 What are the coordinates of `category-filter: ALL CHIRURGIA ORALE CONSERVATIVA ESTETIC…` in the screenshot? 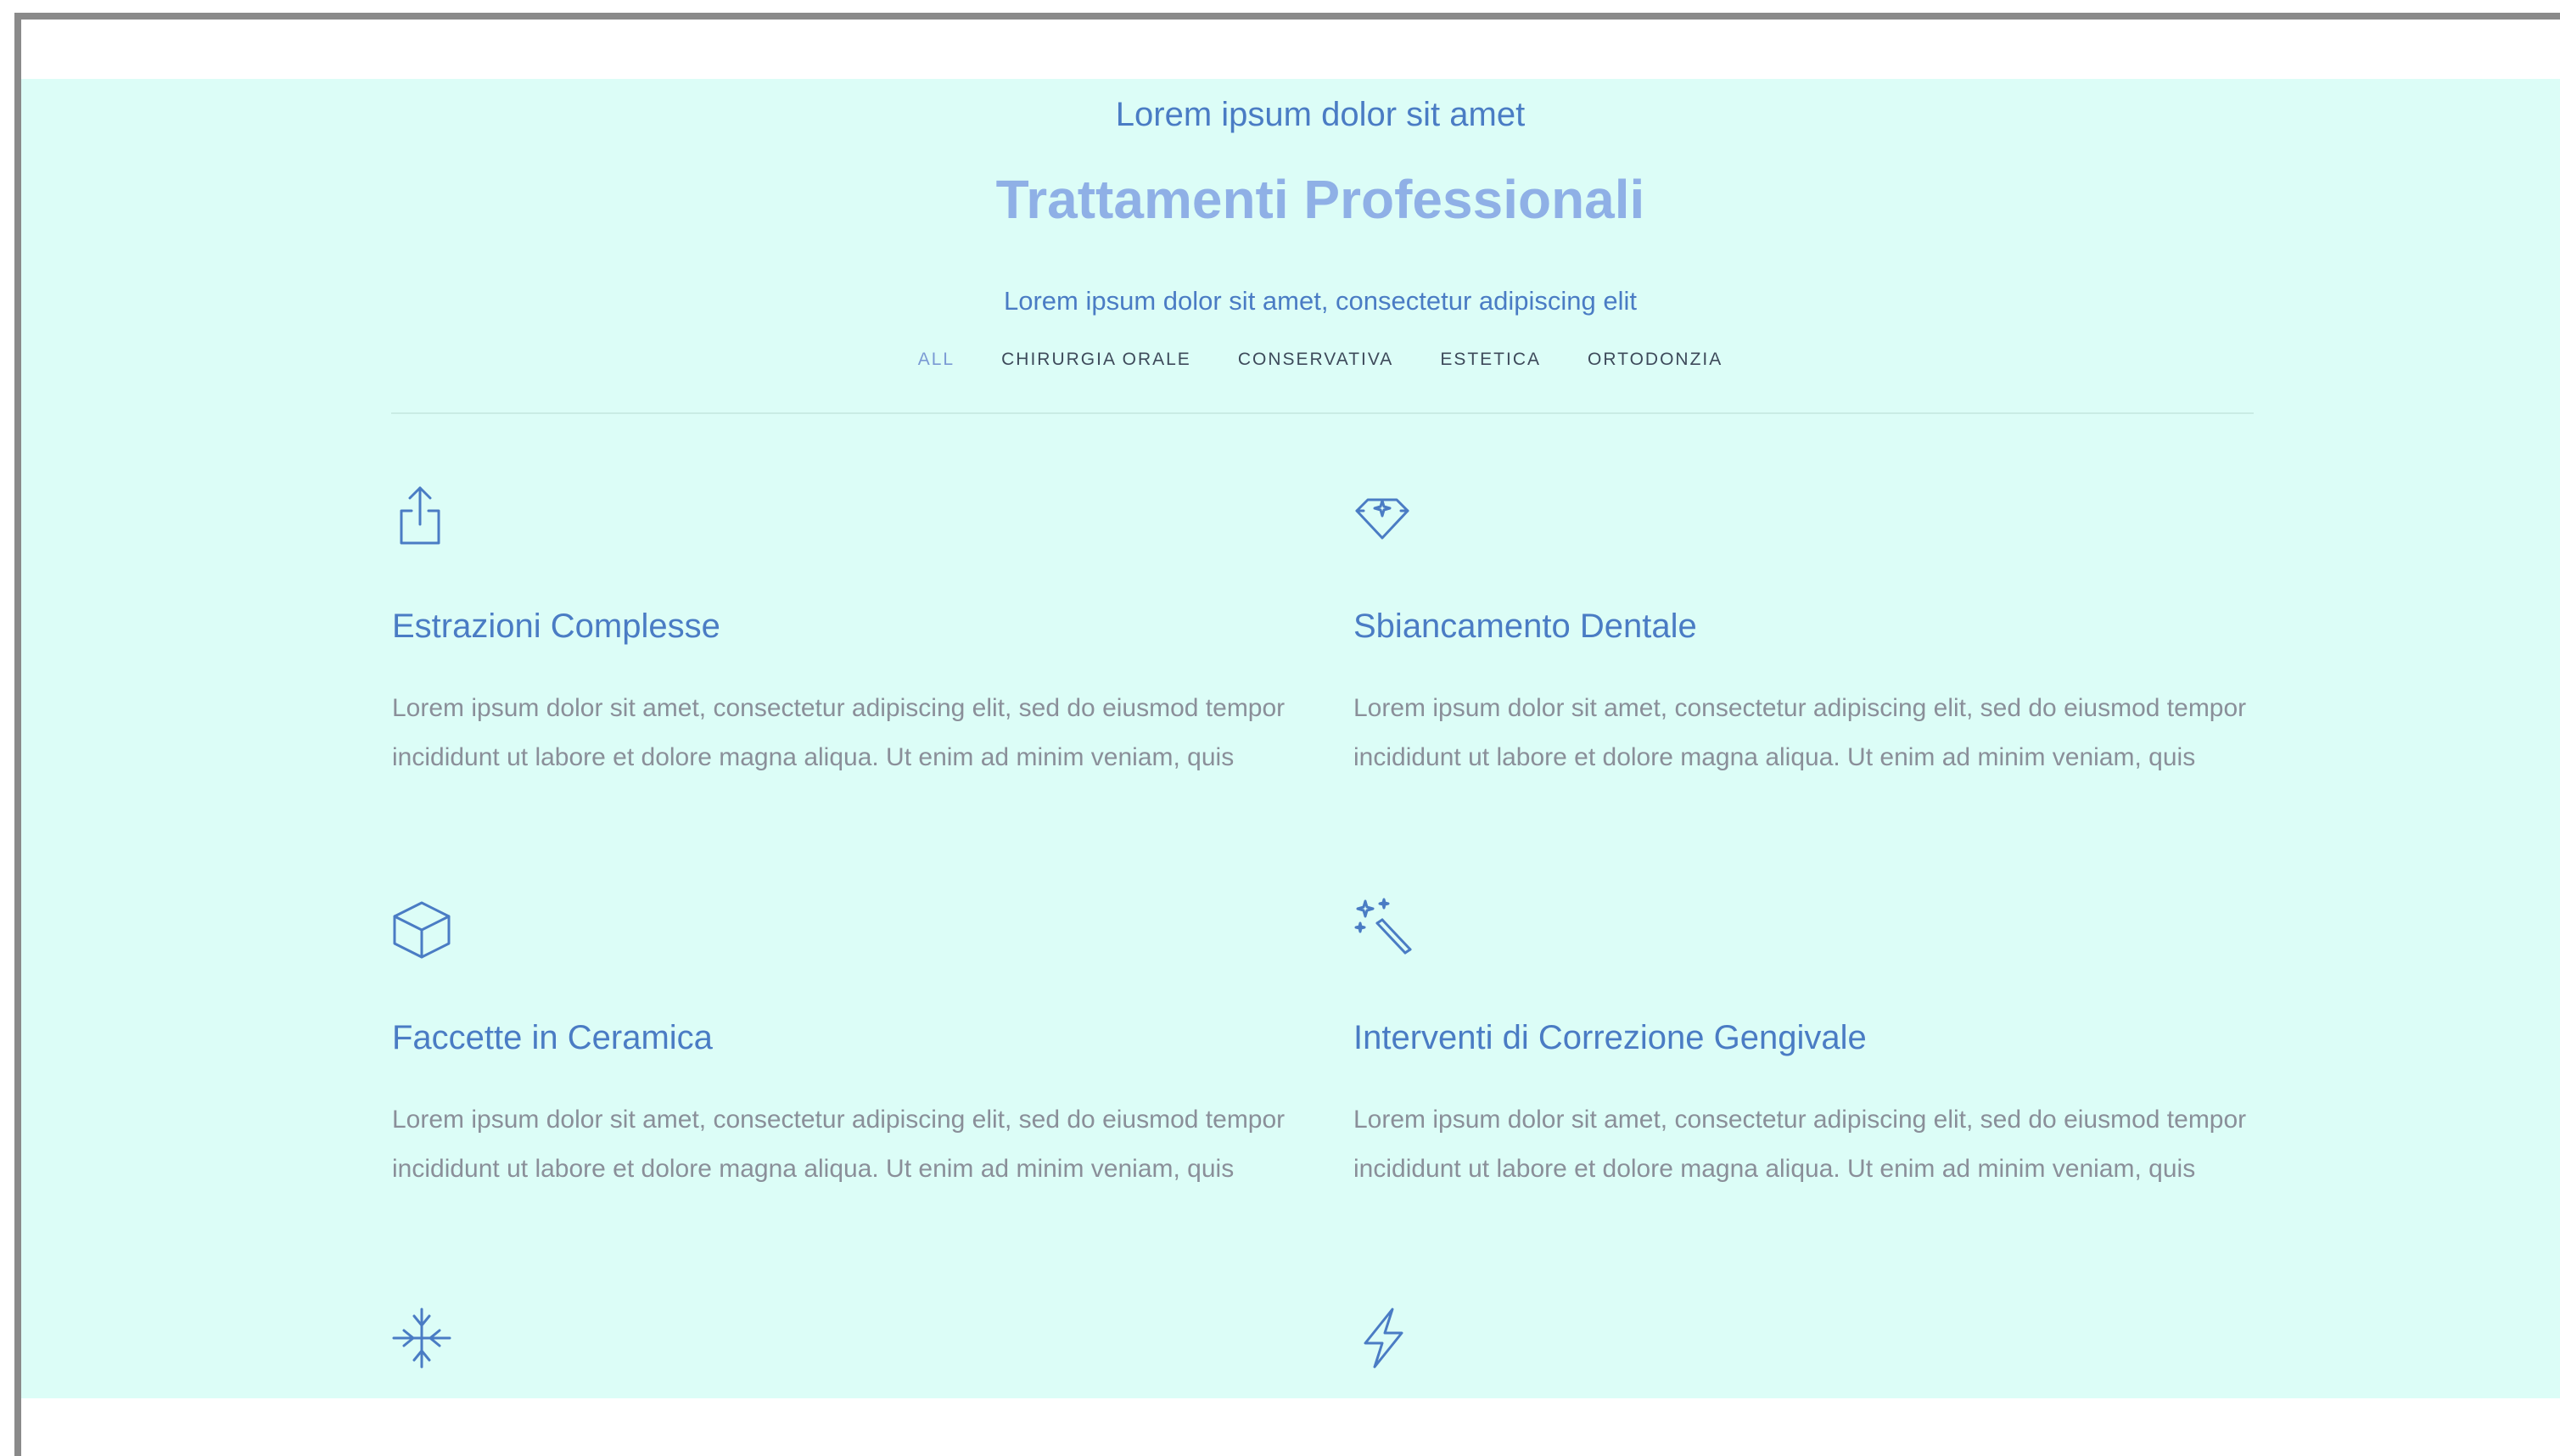 It's located at (1290, 360).